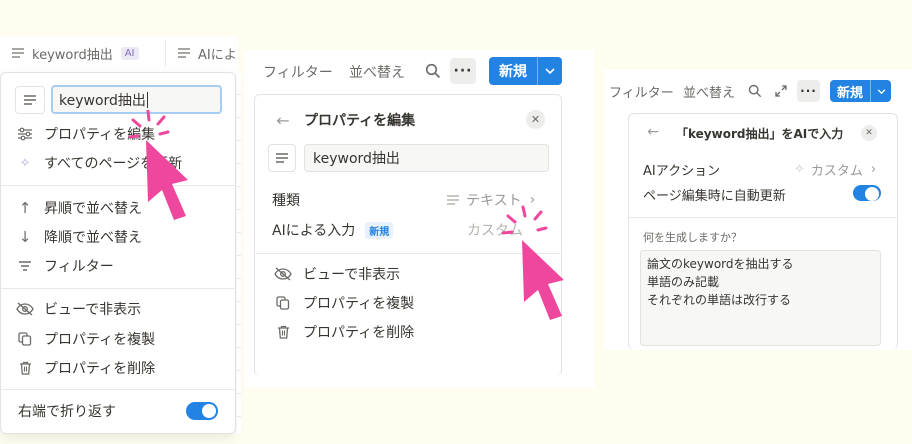 This screenshot has height=444, width=912. I want to click on ai-action-value: ✧ カスタム ›, so click(835, 169).